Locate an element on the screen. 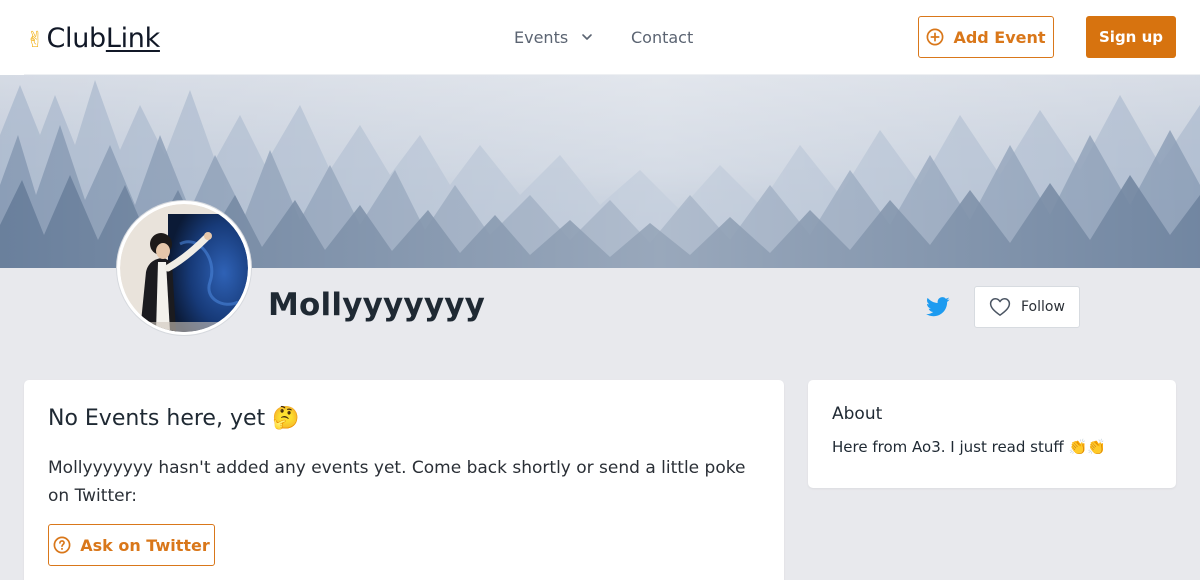 This screenshot has height=580, width=1200. profile-avatar is located at coordinates (184, 268).